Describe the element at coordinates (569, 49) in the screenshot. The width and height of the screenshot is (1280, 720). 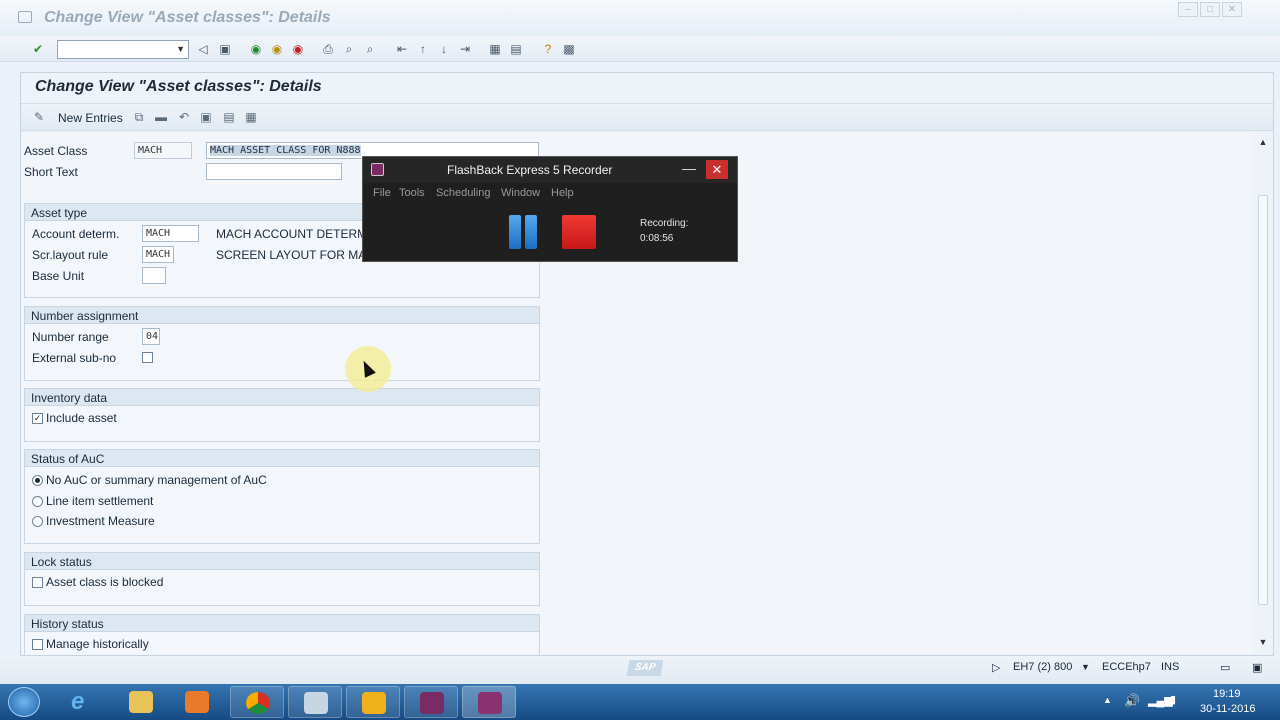
I see `customize-layout-icon: ▩` at that location.